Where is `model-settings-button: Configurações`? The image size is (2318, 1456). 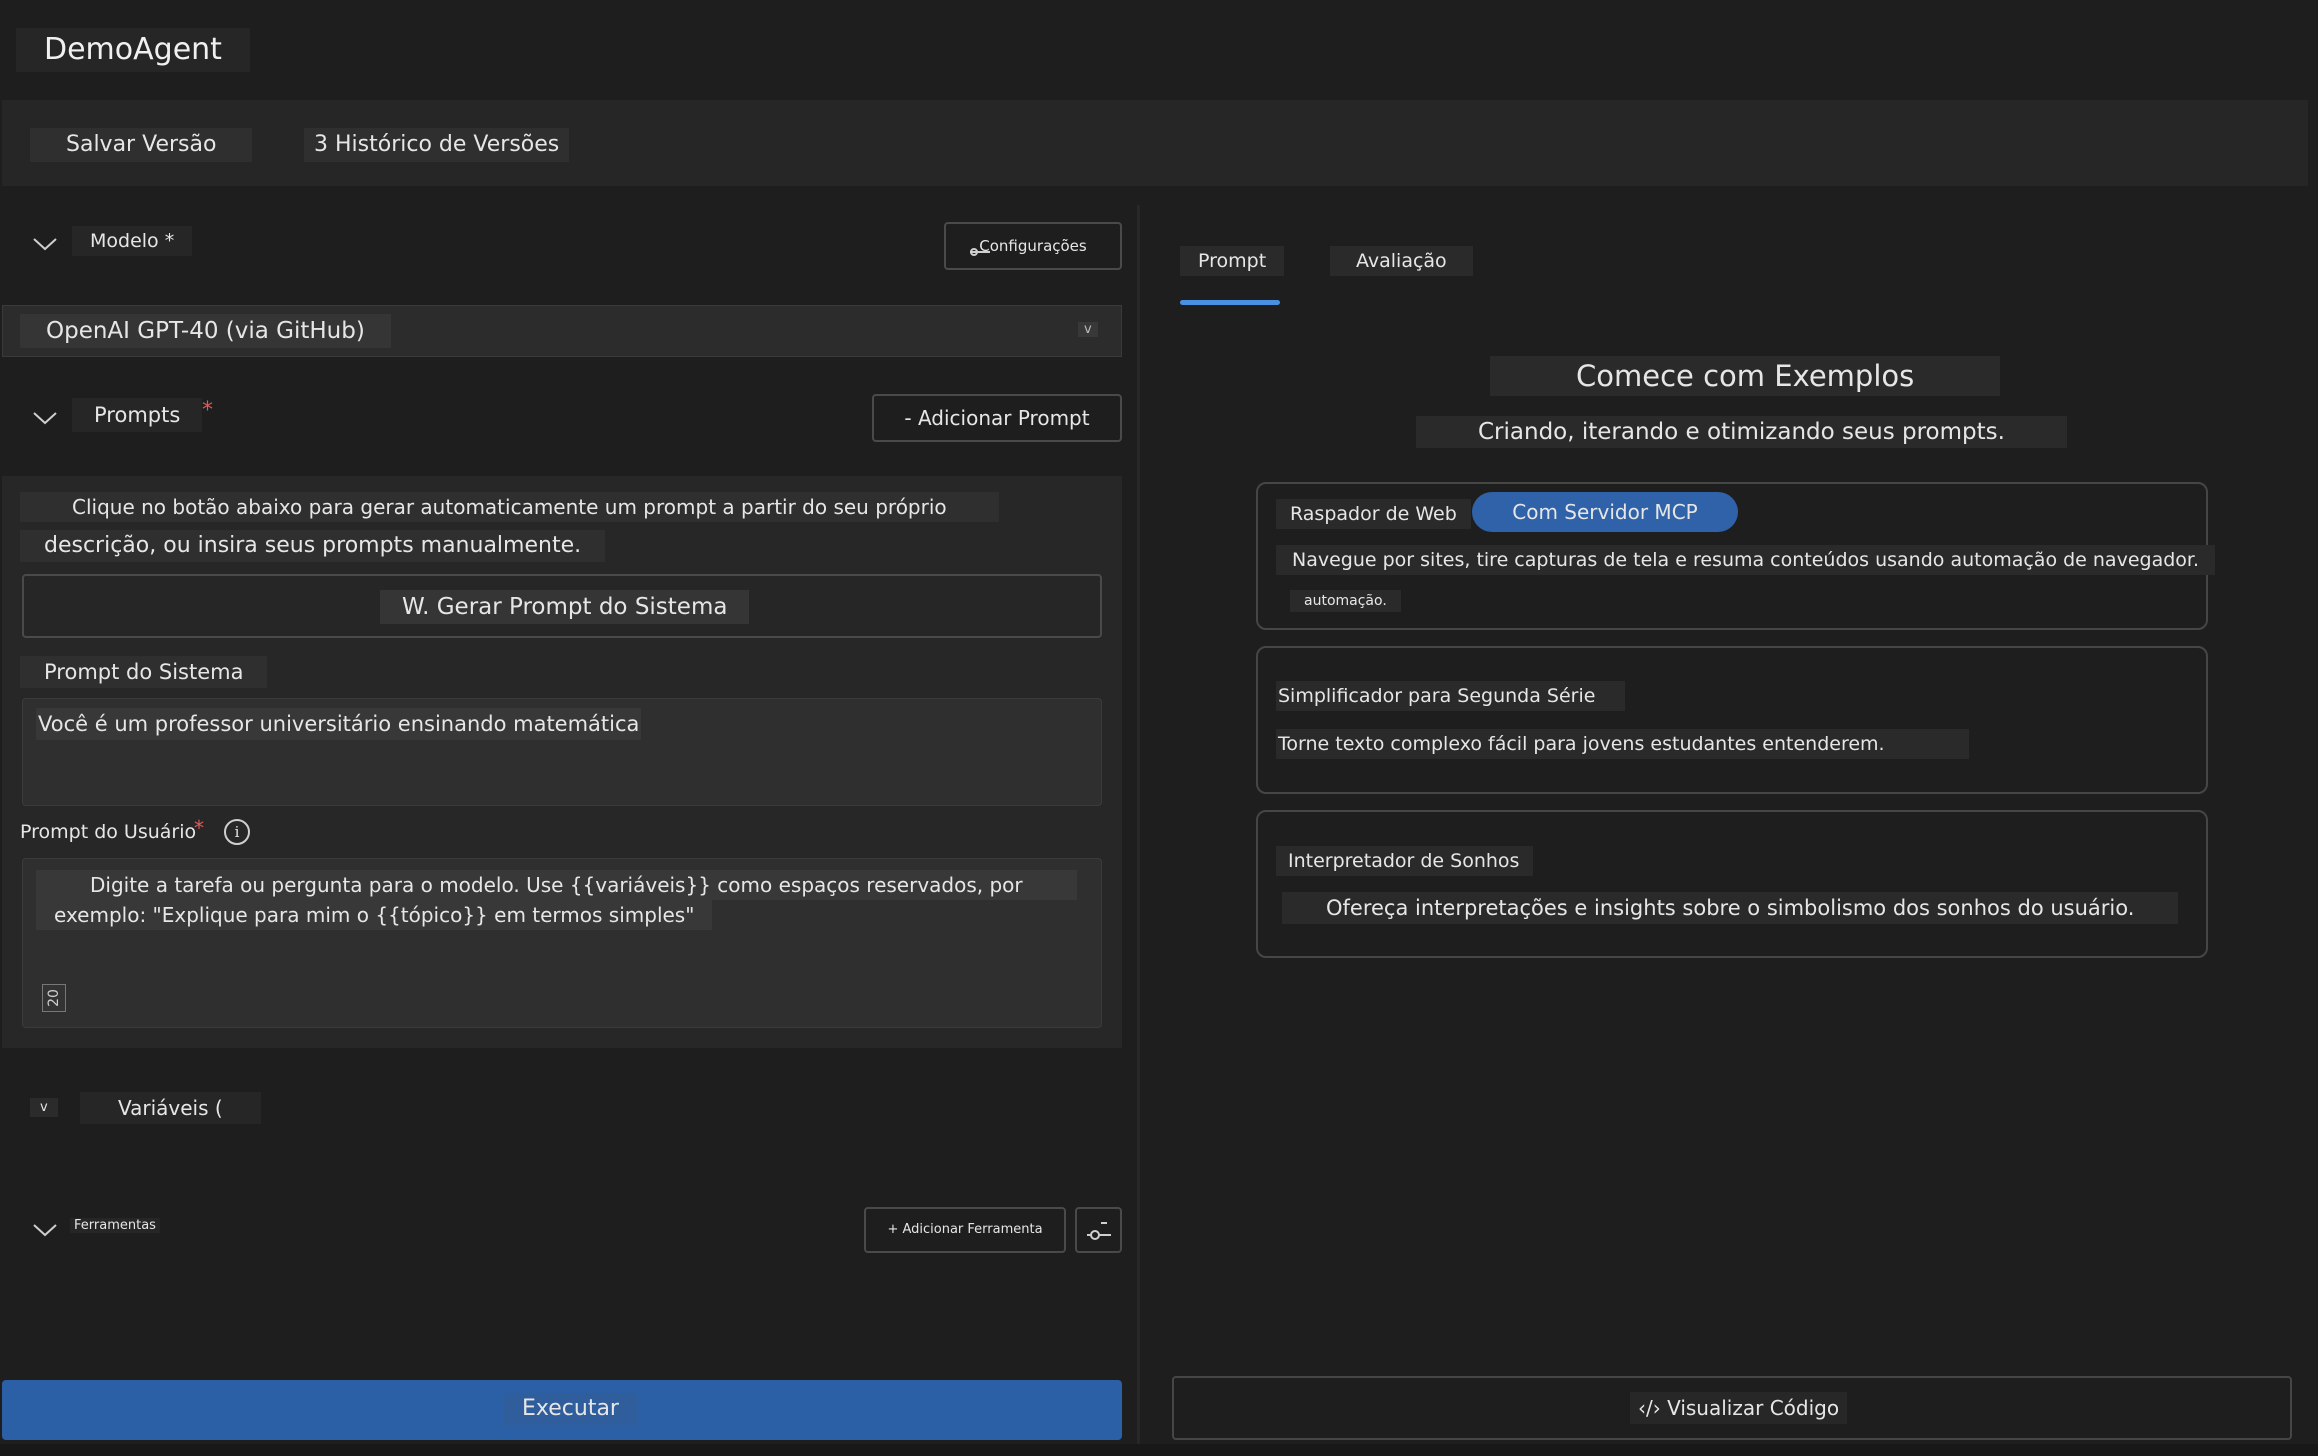
model-settings-button: Configurações is located at coordinates (1033, 246).